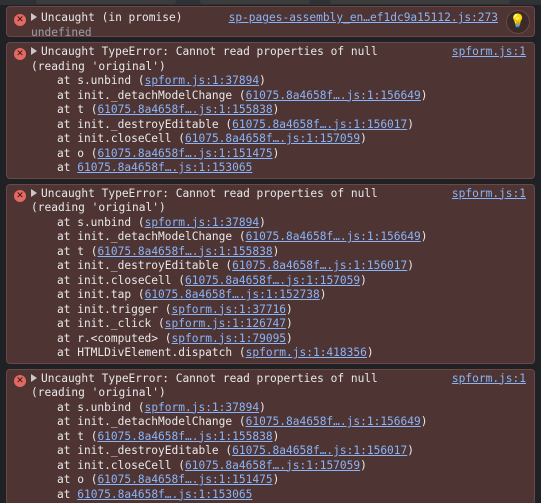 This screenshot has width=541, height=503. What do you see at coordinates (229, 309) in the screenshot?
I see `stack-frame-location: spform.js:1:37716` at bounding box center [229, 309].